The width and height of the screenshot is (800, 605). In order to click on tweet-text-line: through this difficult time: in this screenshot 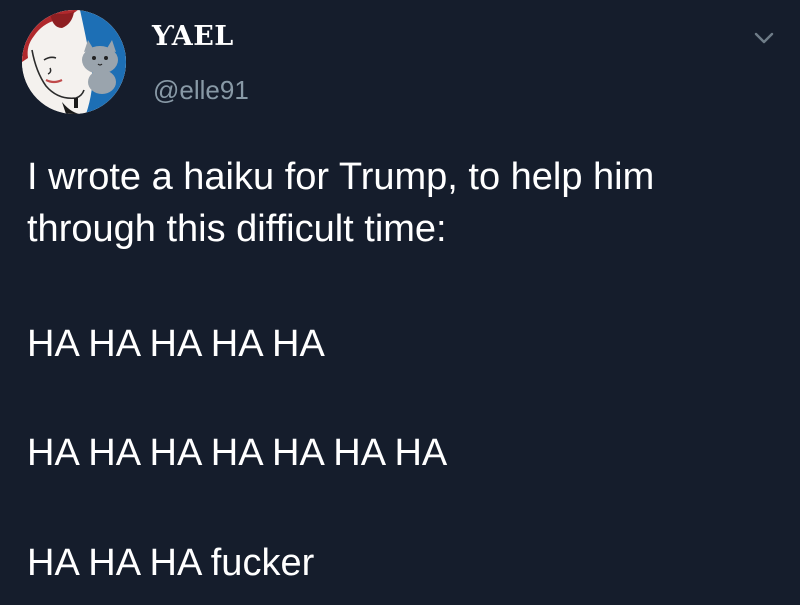, I will do `click(237, 229)`.